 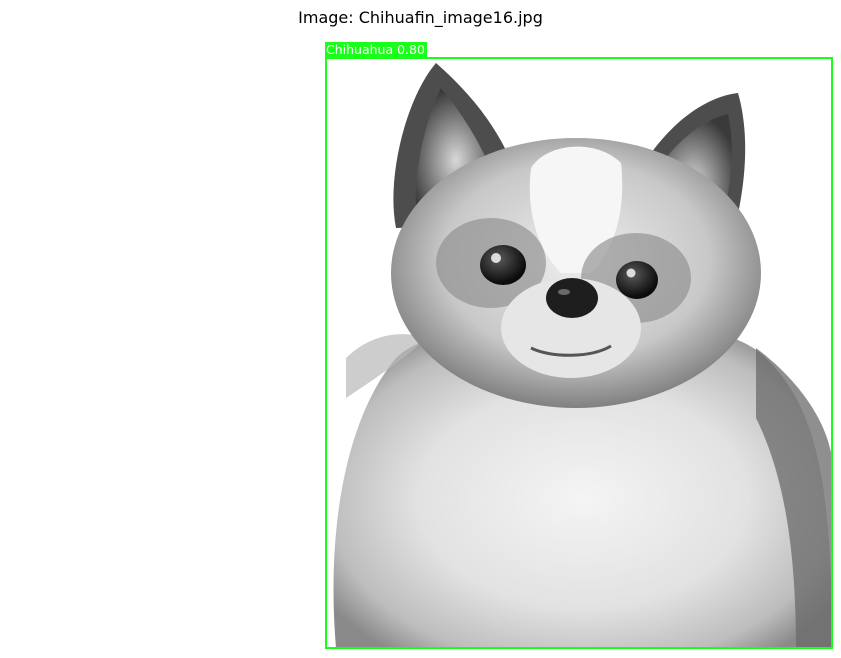 I want to click on left-eye, so click(x=503, y=265).